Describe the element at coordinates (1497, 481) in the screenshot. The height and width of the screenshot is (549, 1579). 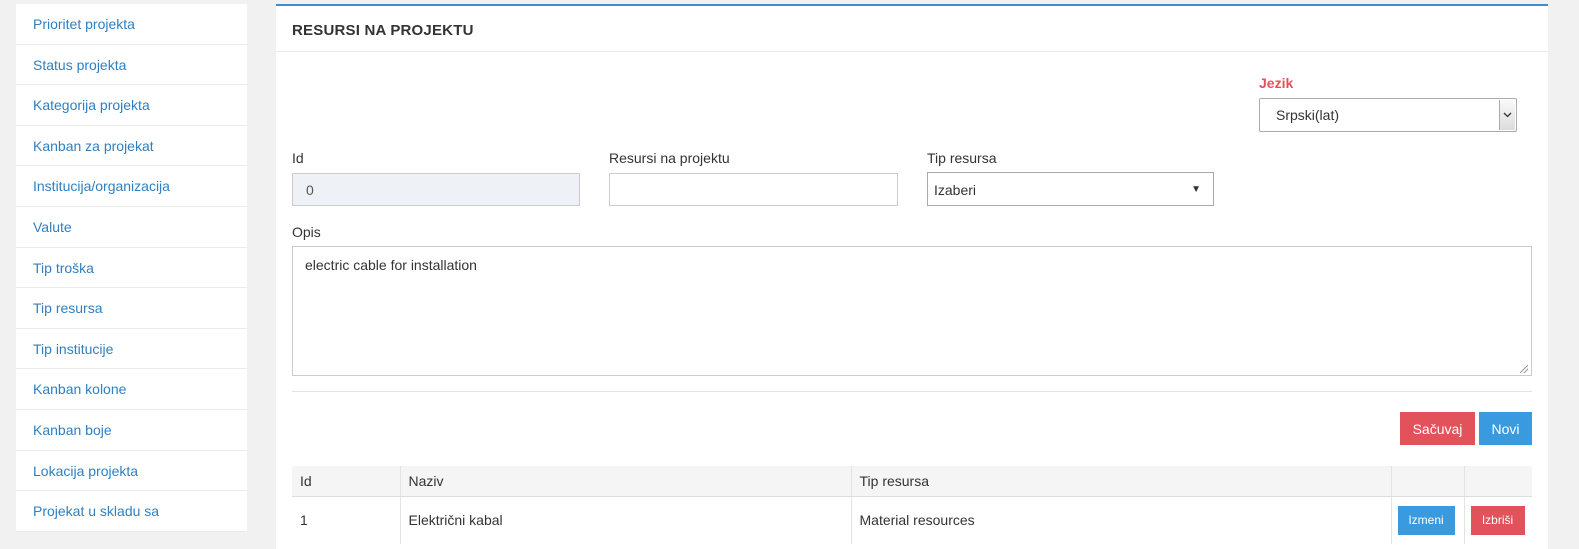
I see `column-header-delete` at that location.